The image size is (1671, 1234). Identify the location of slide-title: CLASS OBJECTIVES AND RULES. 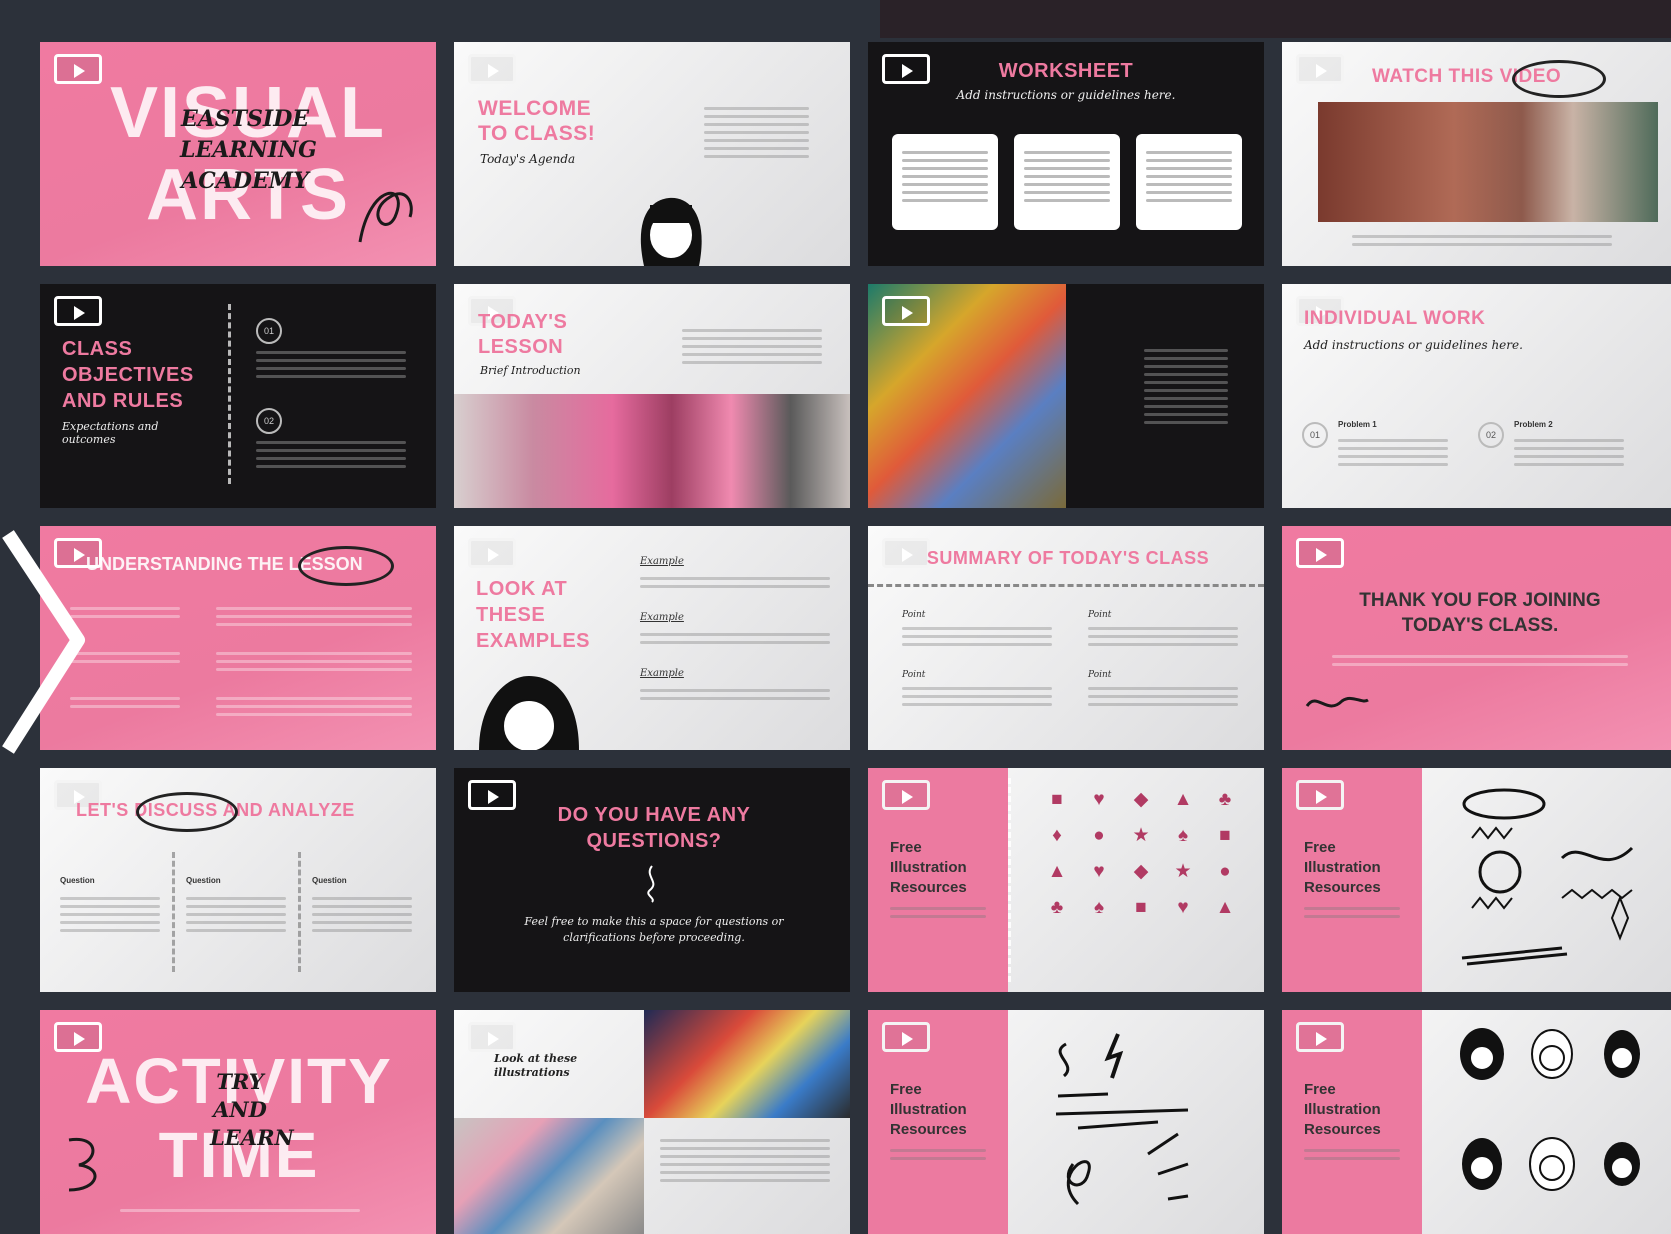
(128, 375).